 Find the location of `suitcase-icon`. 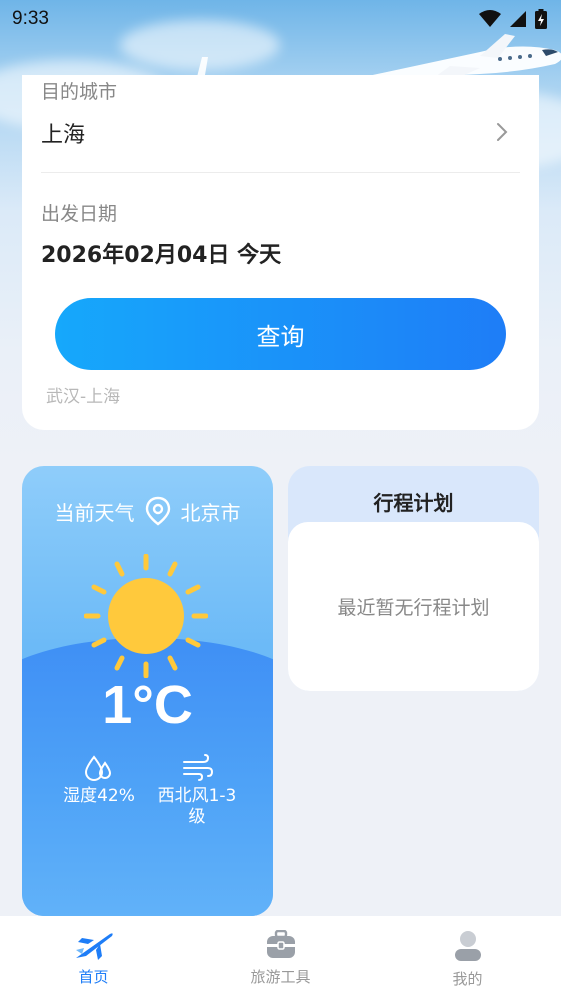

suitcase-icon is located at coordinates (280, 944).